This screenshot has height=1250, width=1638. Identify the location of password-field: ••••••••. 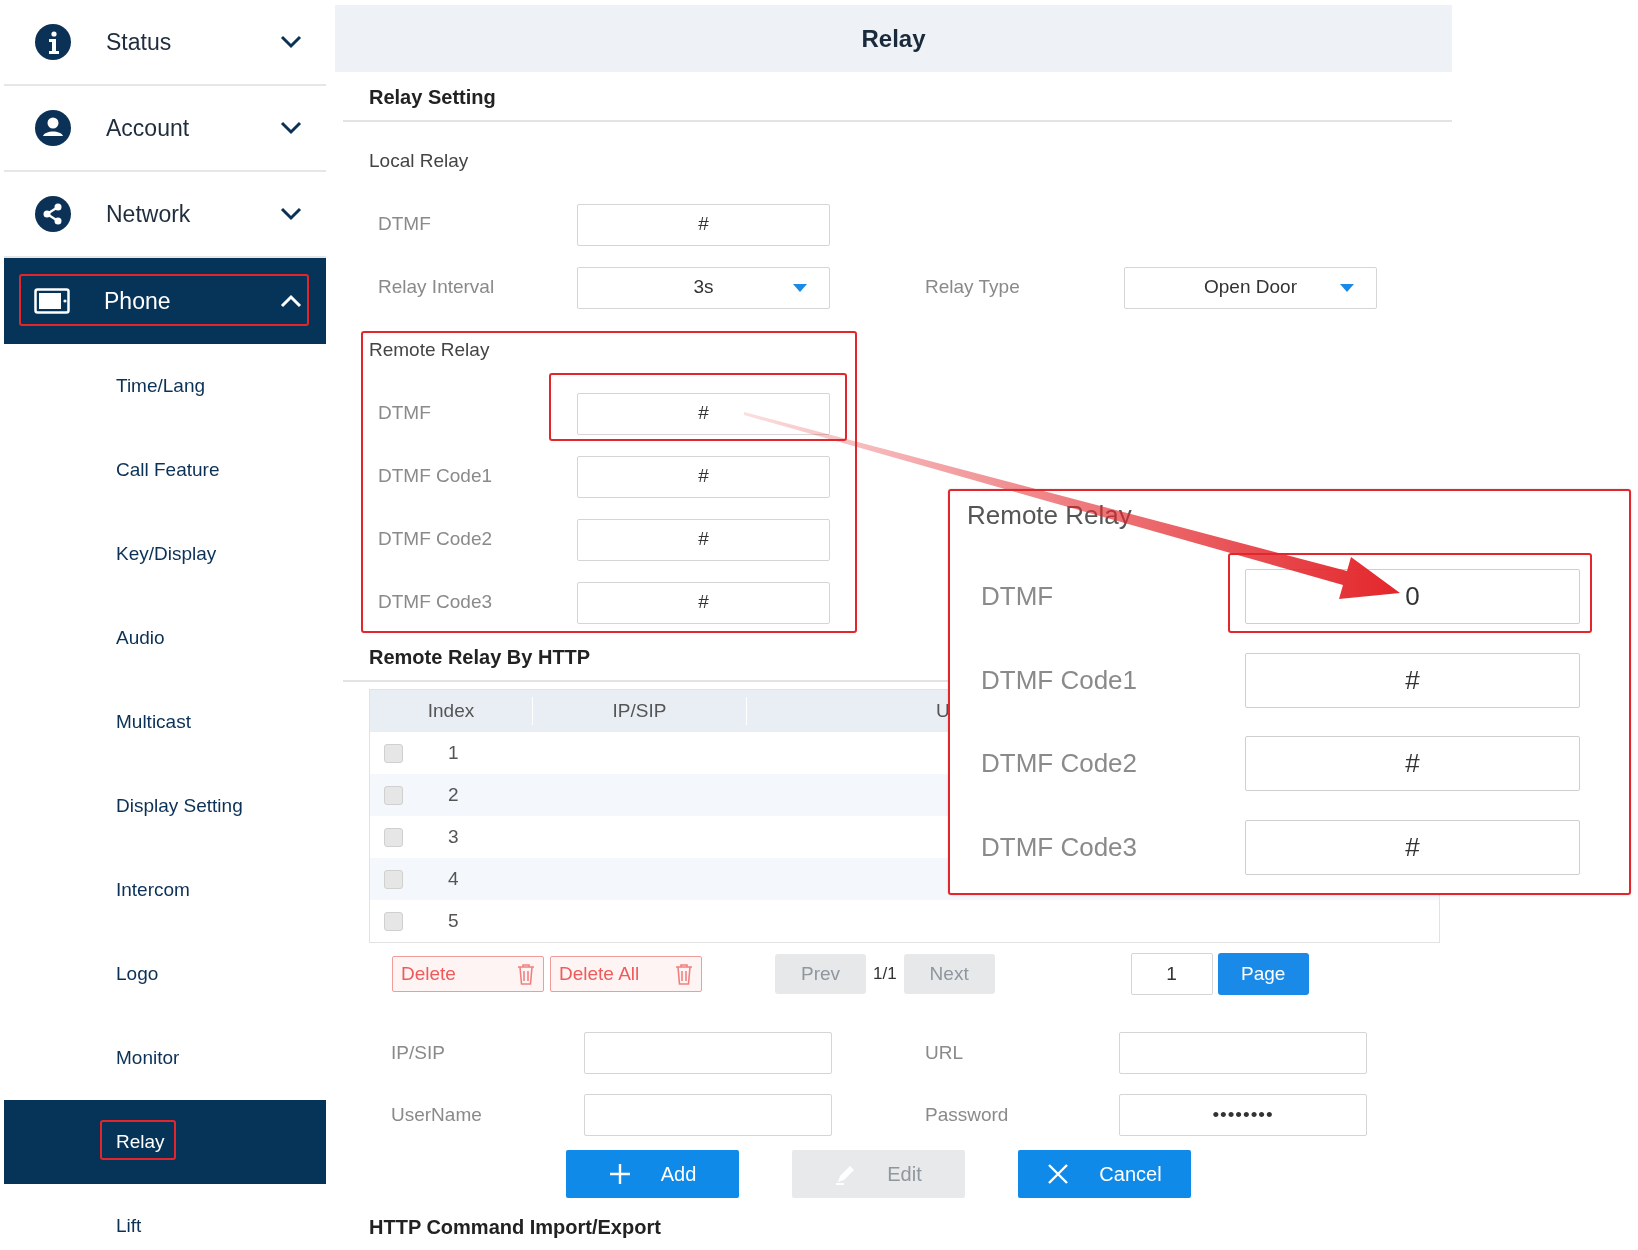
(1243, 1115).